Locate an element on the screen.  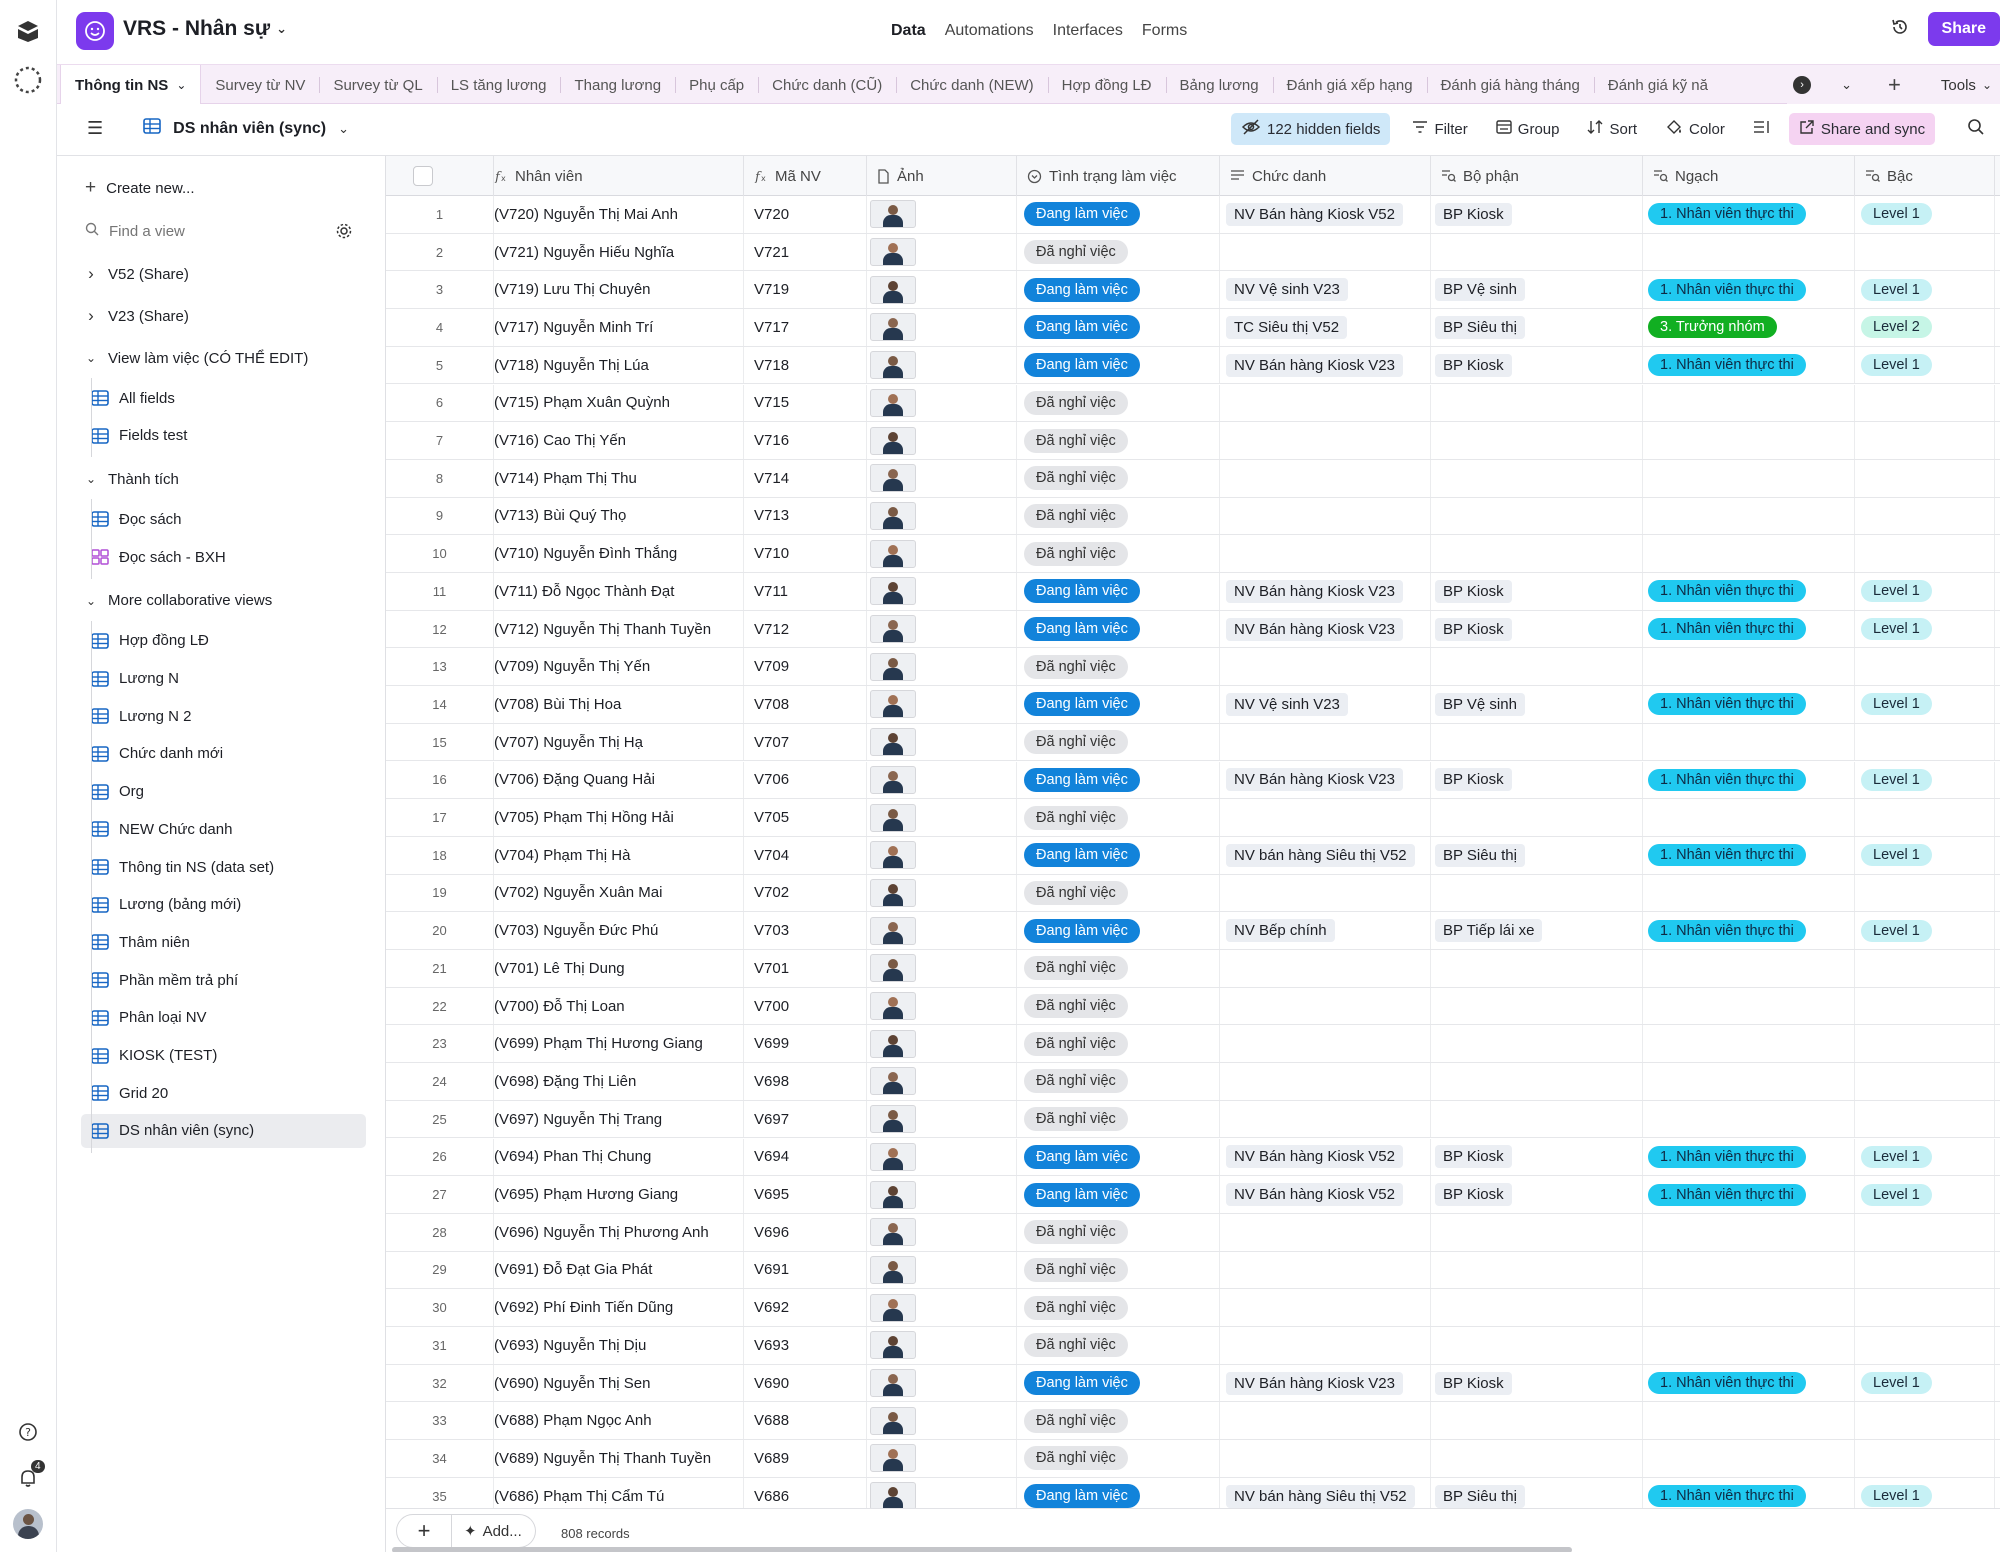
job-title-cell: NV Bếp chính is located at coordinates (1325, 930).